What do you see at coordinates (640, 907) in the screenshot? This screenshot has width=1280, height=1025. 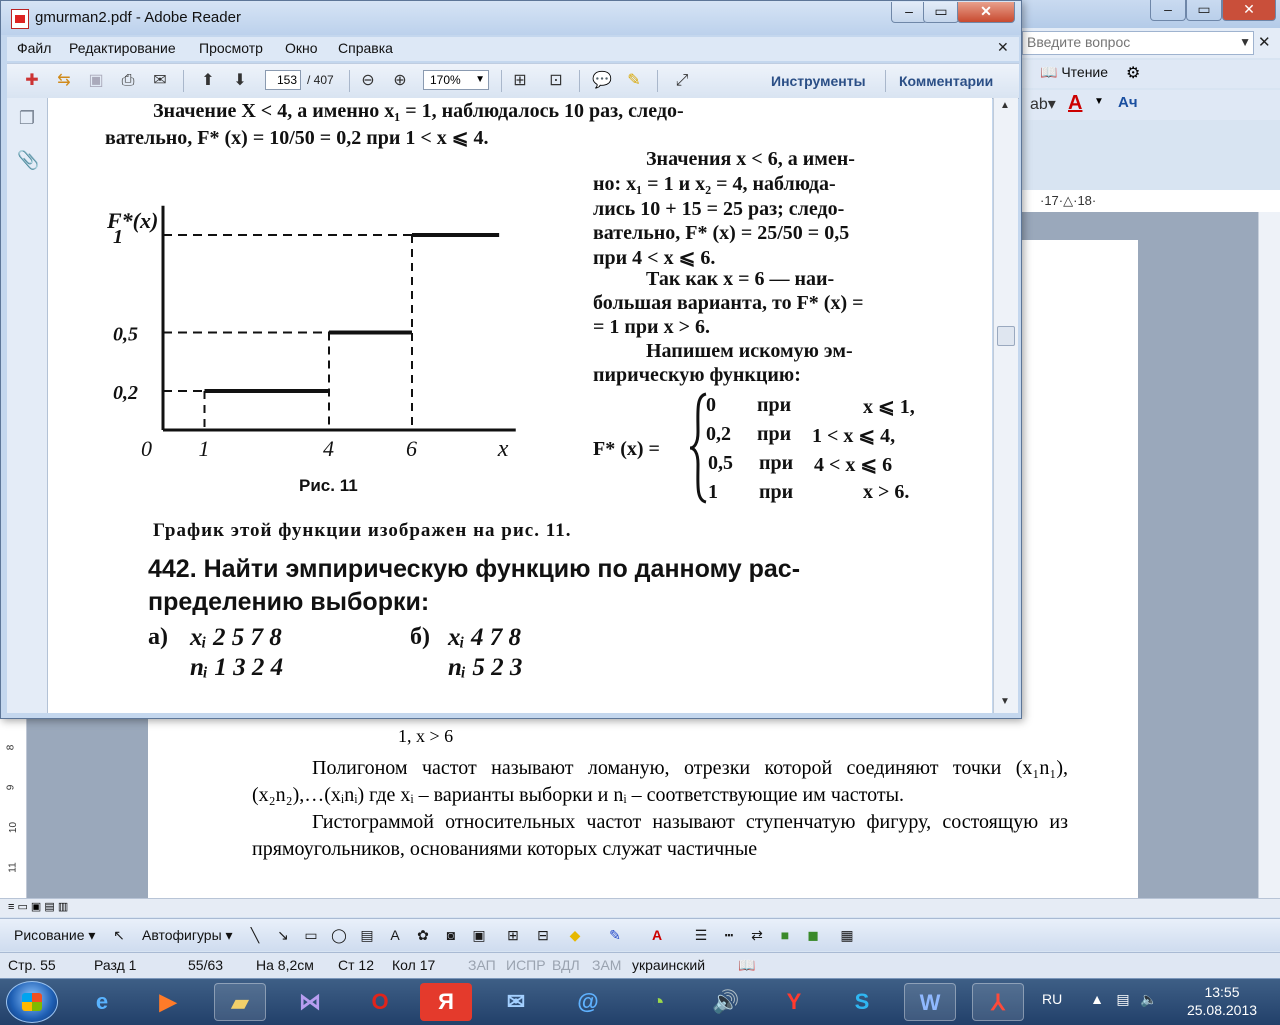 I see `horizontal-scrollbar: ≡ ▭ ▣ ▤ ▥` at bounding box center [640, 907].